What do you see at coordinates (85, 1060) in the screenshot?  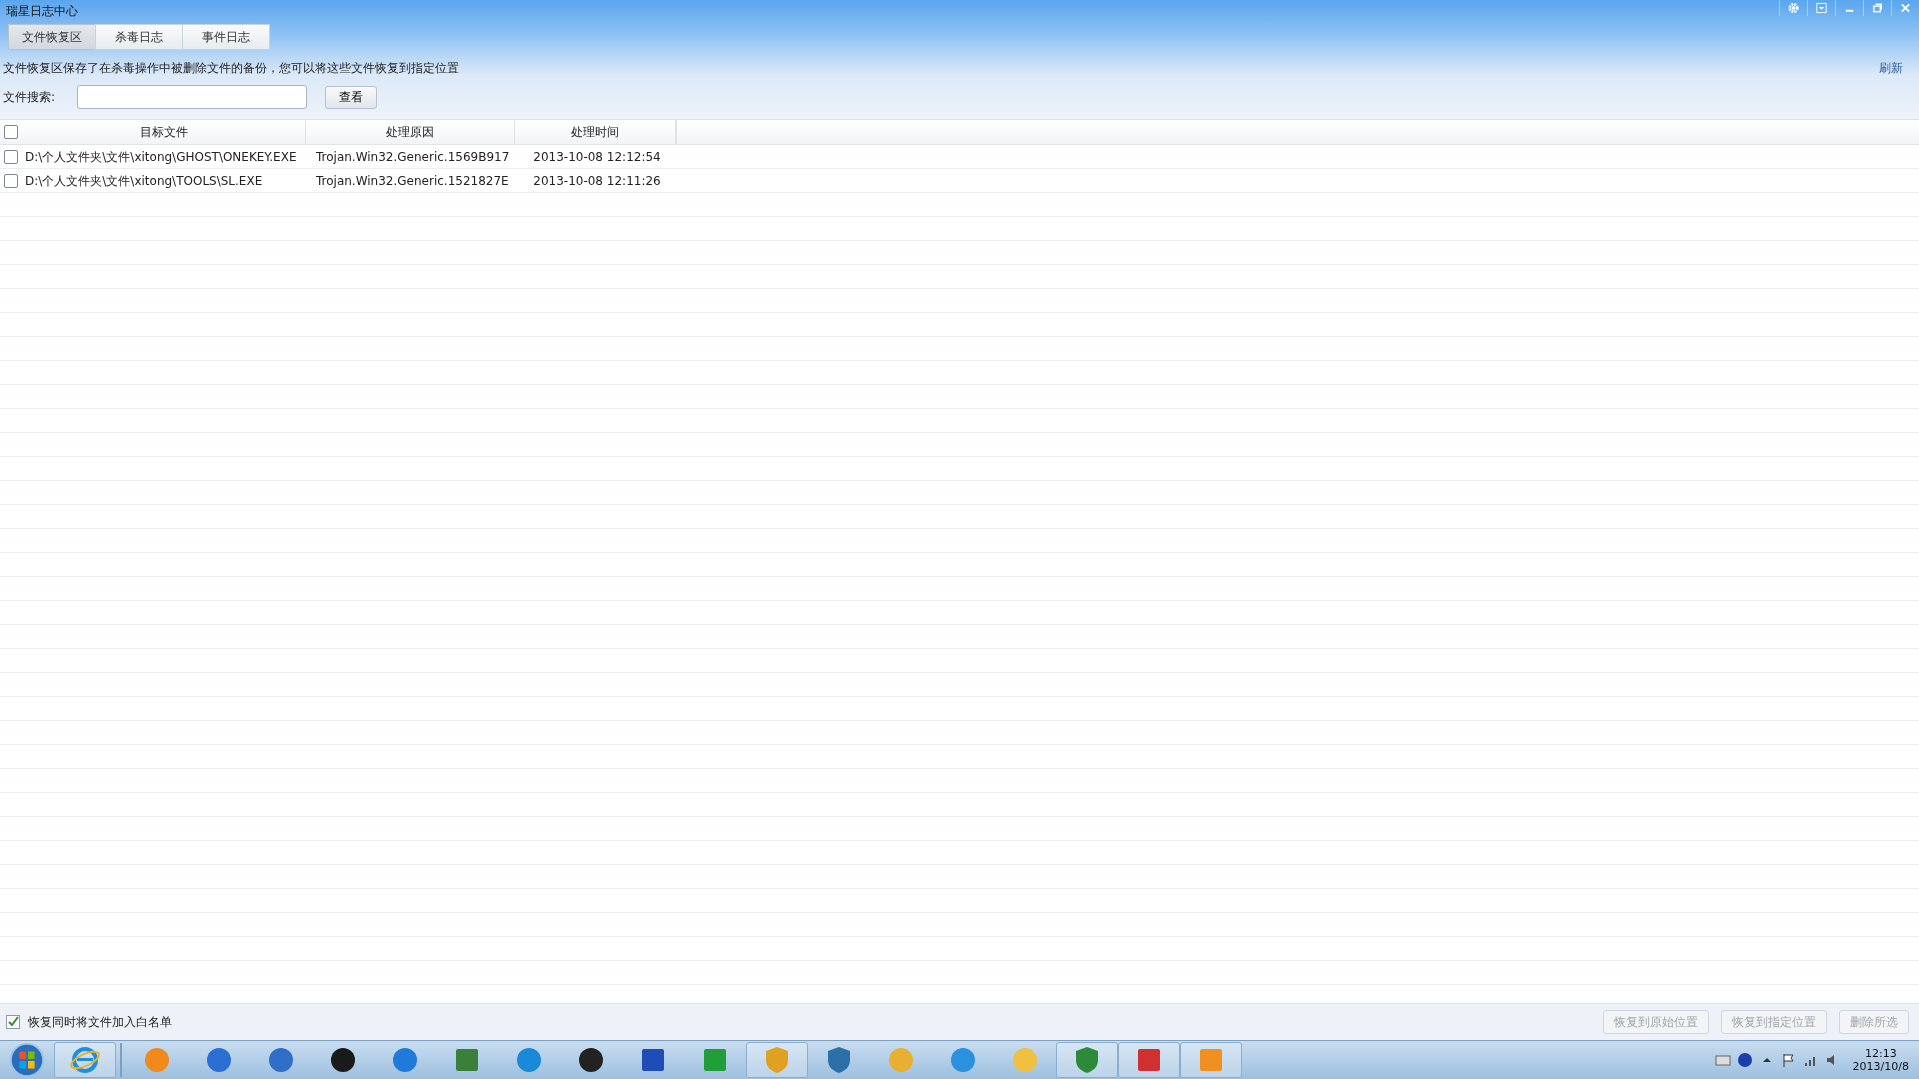 I see `browser-icon` at bounding box center [85, 1060].